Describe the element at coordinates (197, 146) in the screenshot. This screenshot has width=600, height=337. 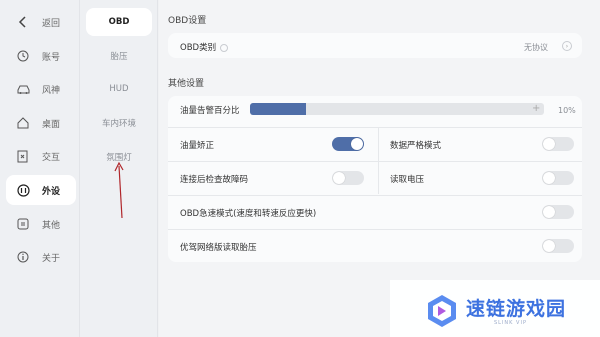
I see `fuel-correct-label: 油量矫正` at that location.